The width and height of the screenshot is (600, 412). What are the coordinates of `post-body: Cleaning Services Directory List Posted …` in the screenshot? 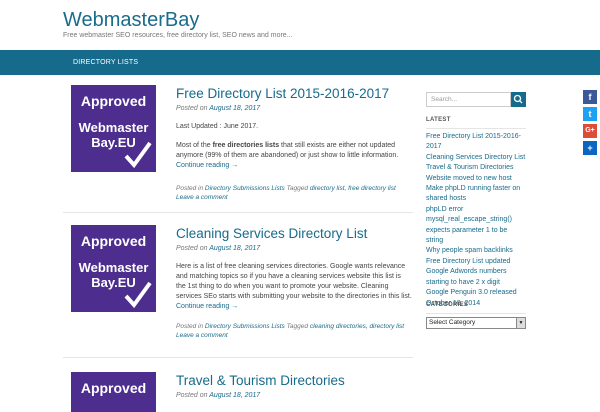 It's located at (294, 282).